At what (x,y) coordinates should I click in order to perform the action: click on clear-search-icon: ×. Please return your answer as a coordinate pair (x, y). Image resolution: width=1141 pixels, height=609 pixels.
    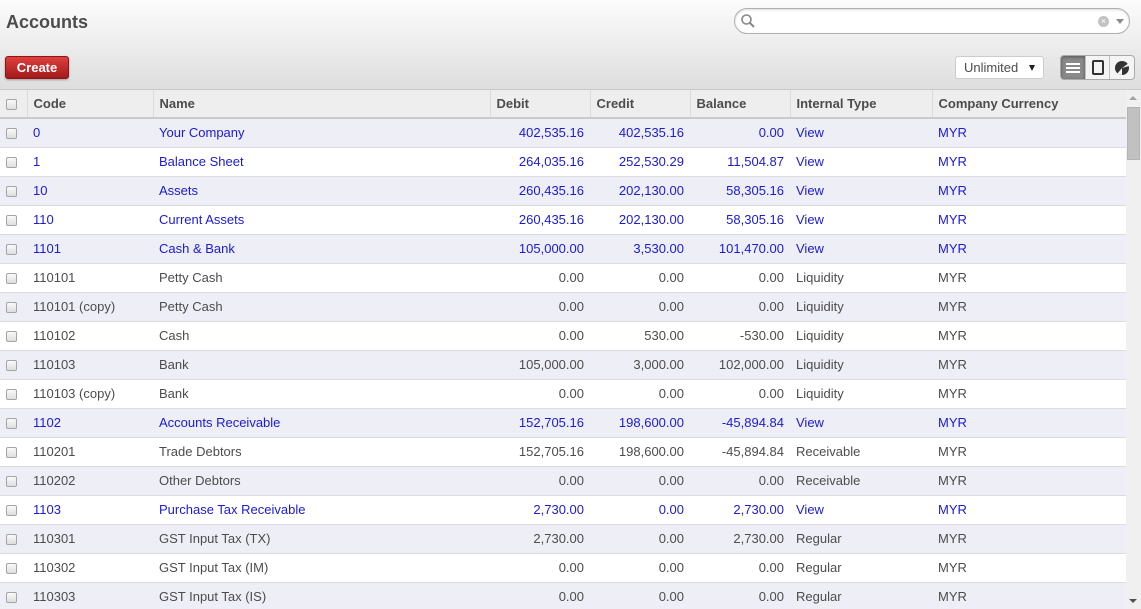
    Looking at the image, I should click on (1103, 21).